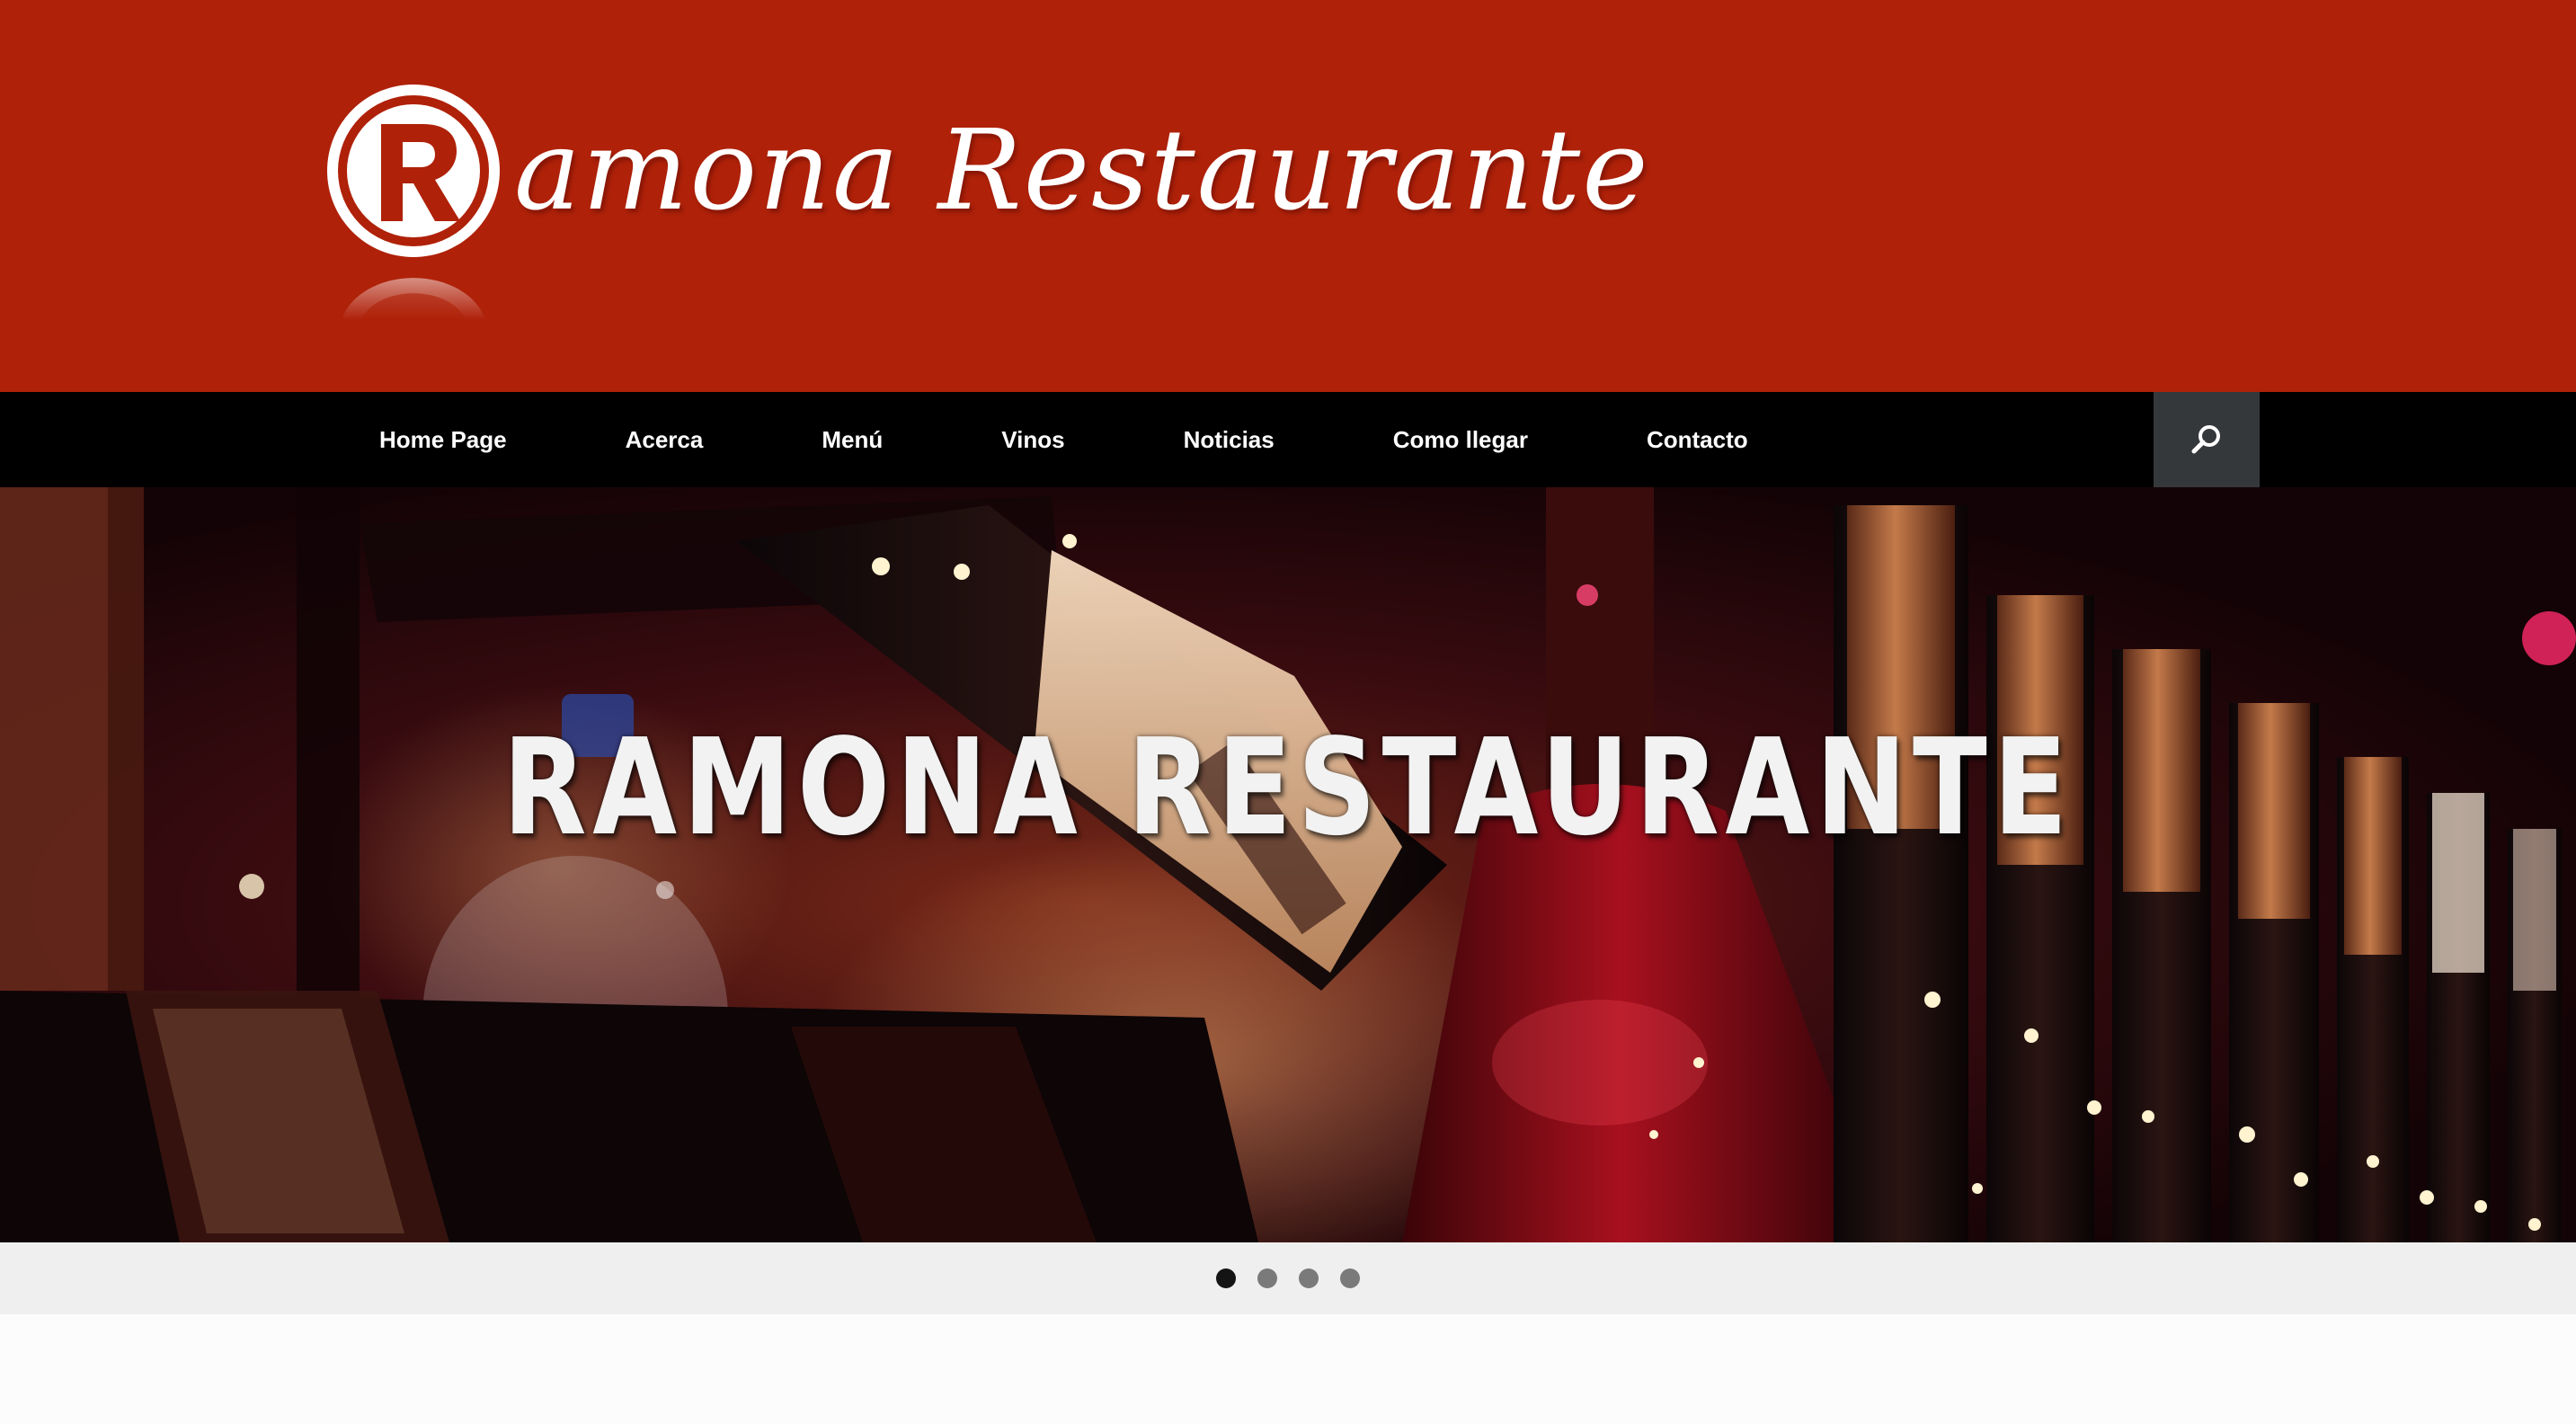 The image size is (2576, 1424). Describe the element at coordinates (852, 440) in the screenshot. I see `nav-item-menu: Menú` at that location.